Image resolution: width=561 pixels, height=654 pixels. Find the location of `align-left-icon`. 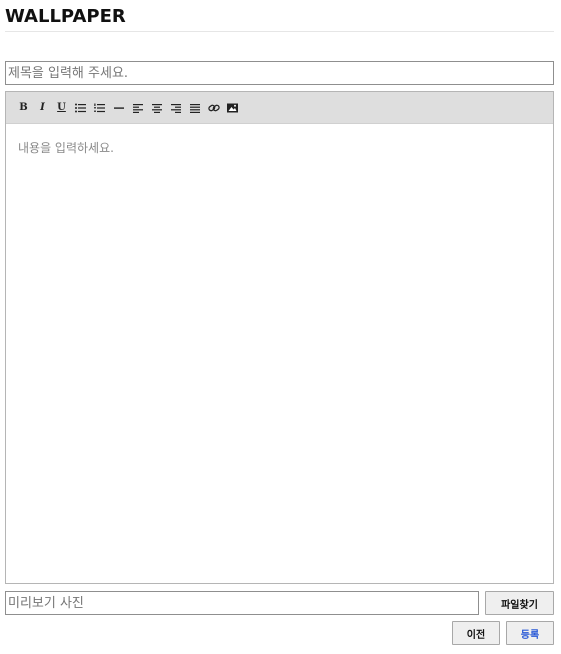

align-left-icon is located at coordinates (137, 108).